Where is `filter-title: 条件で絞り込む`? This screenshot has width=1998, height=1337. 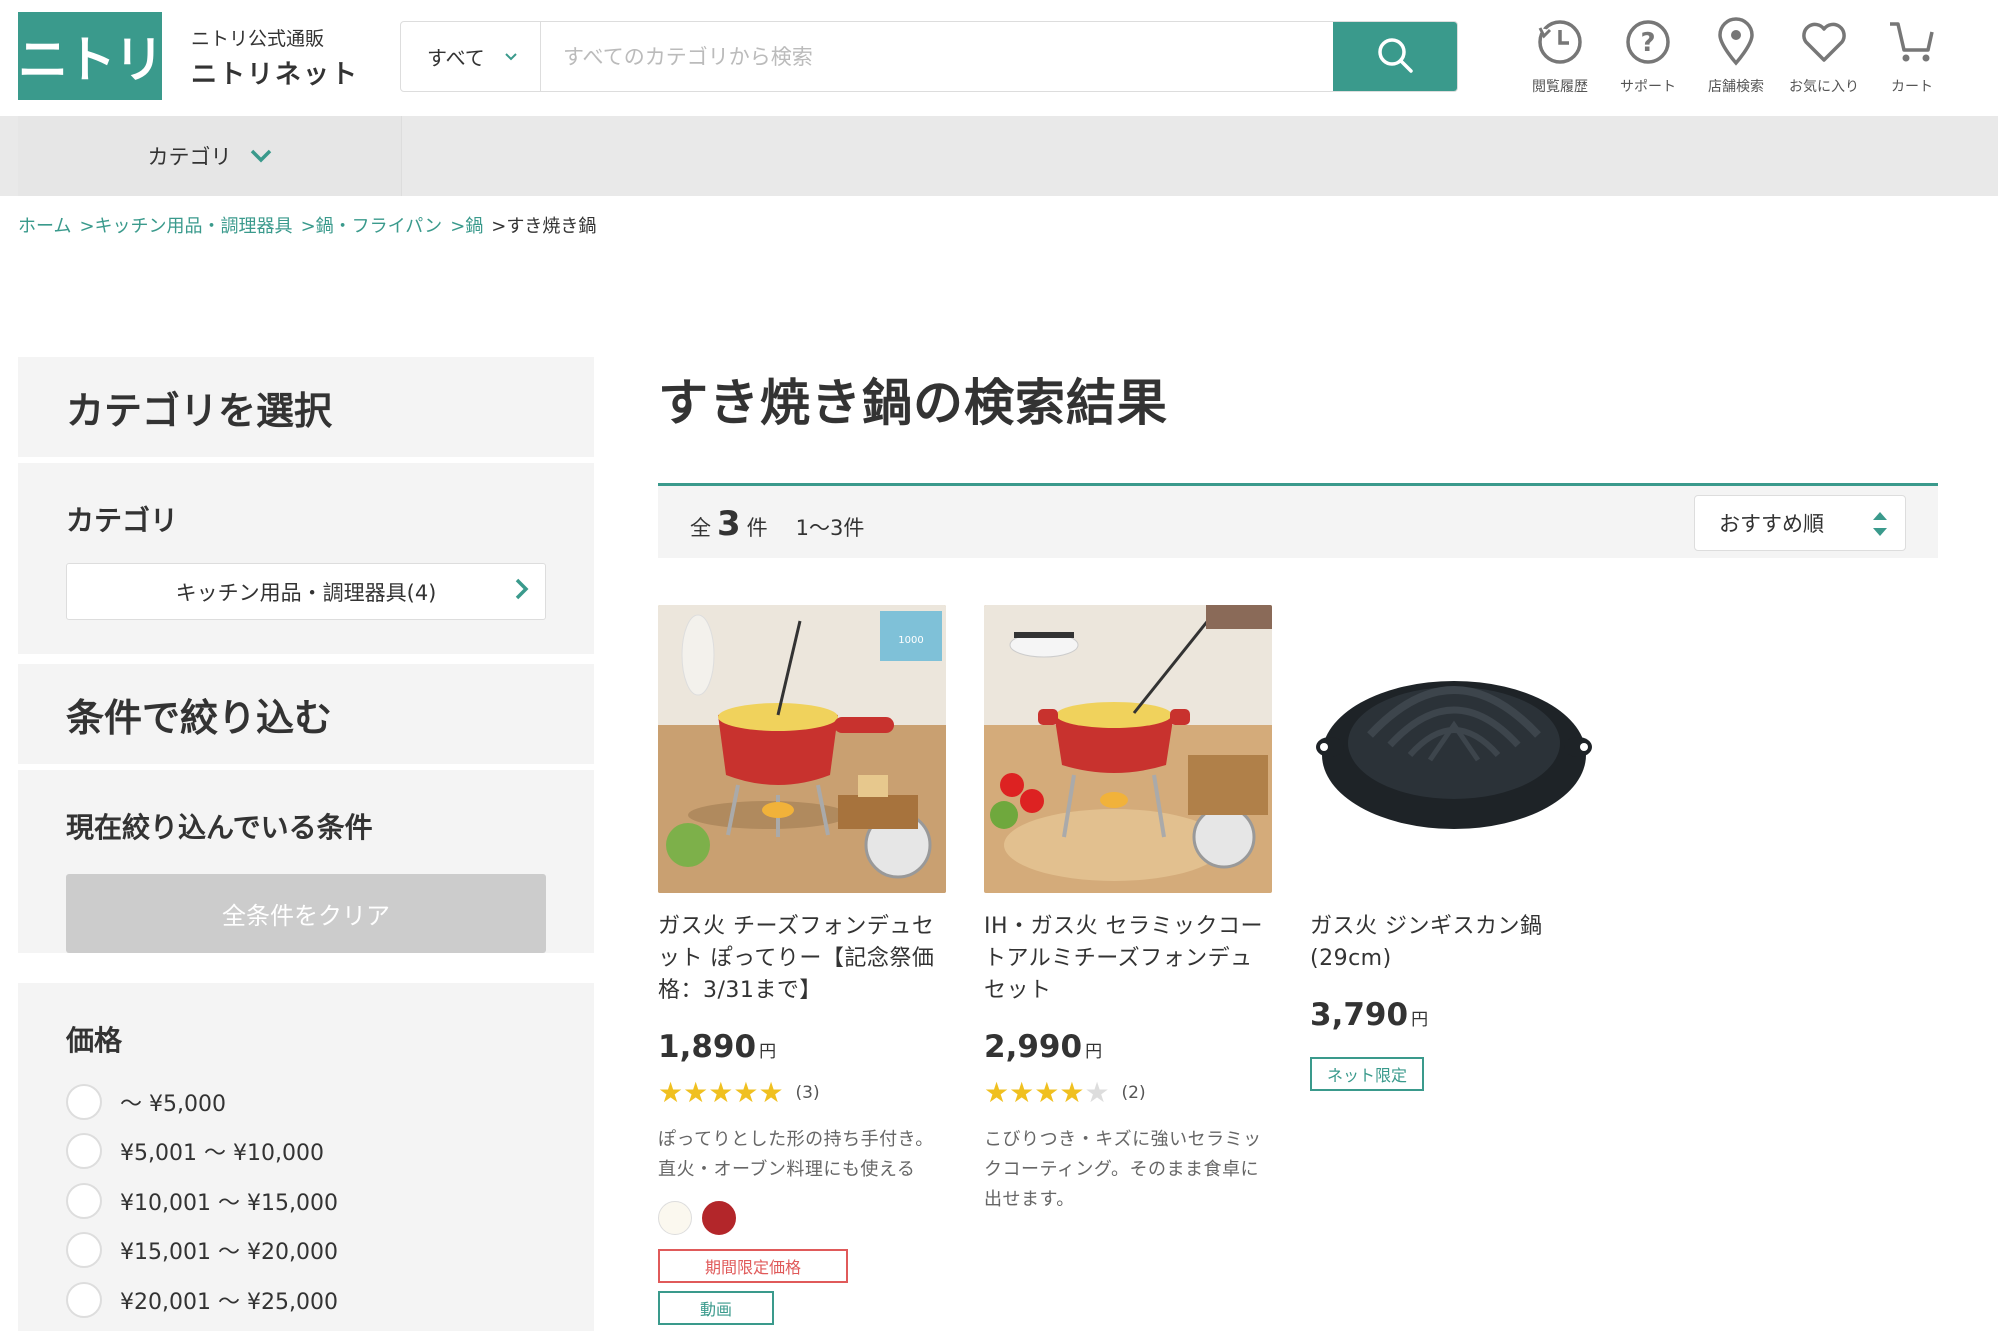
filter-title: 条件で絞り込む is located at coordinates (199, 717).